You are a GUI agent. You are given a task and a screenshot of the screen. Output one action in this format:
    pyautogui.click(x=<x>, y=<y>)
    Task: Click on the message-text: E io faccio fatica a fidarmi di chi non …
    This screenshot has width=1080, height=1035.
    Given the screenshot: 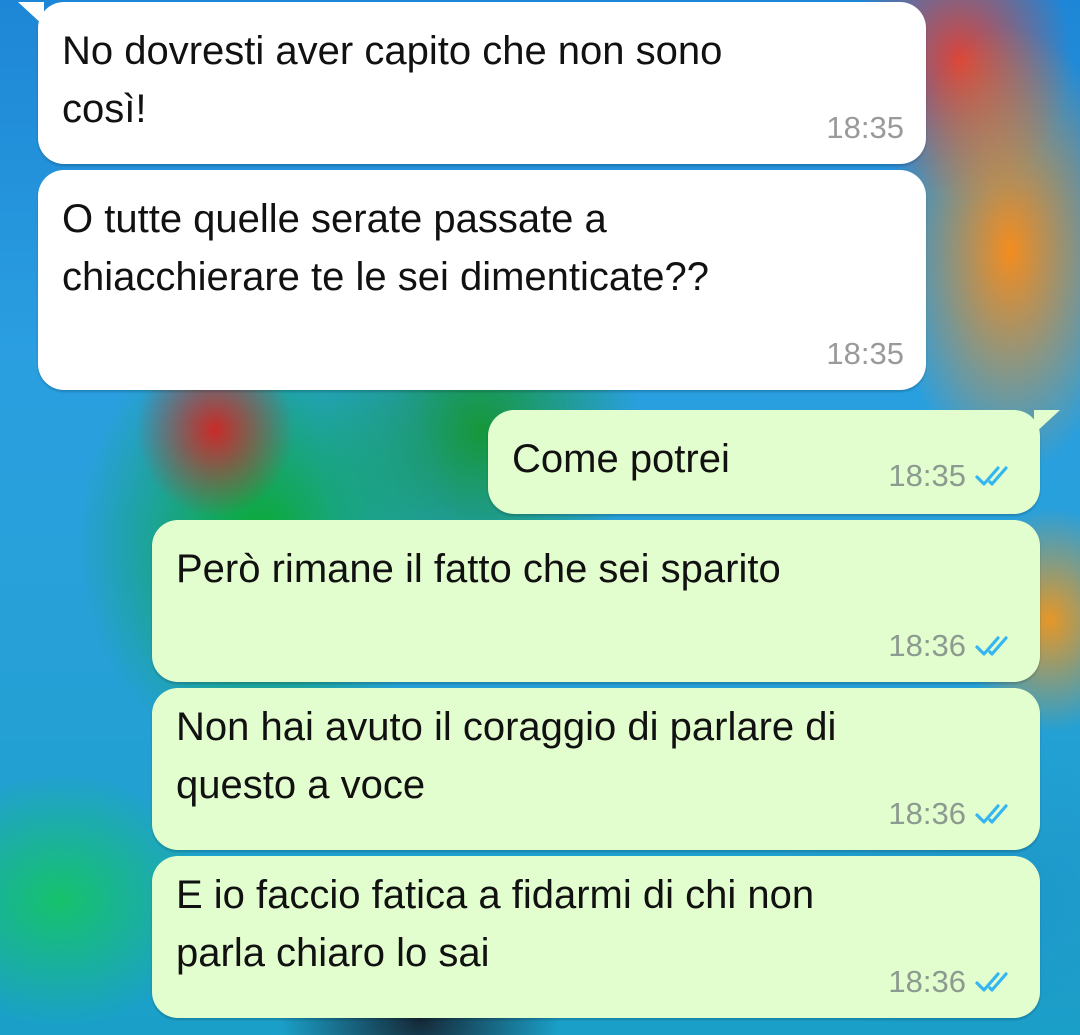 What is the action you would take?
    pyautogui.click(x=495, y=924)
    